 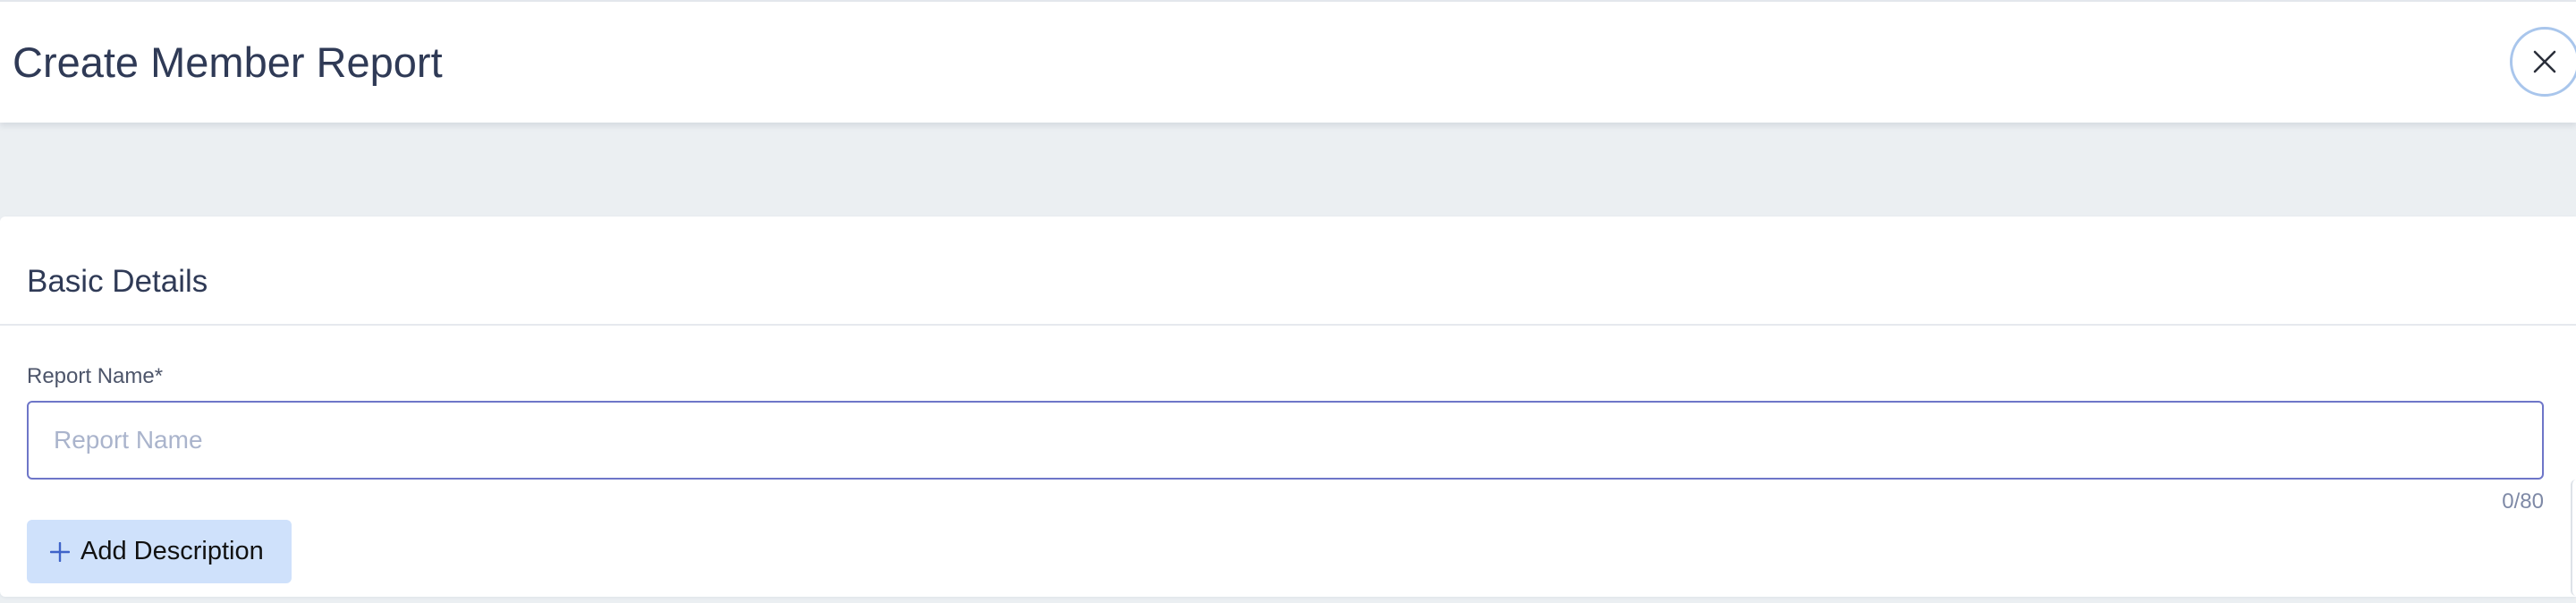 What do you see at coordinates (95, 376) in the screenshot?
I see `report-name-label: Report Name*` at bounding box center [95, 376].